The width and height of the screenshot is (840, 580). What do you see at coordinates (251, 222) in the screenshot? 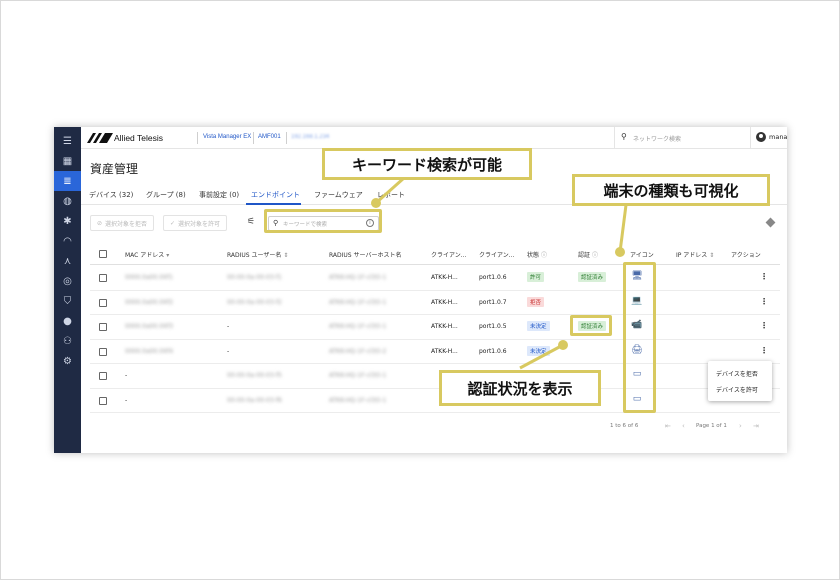
I see `filter-icon: ⚟` at bounding box center [251, 222].